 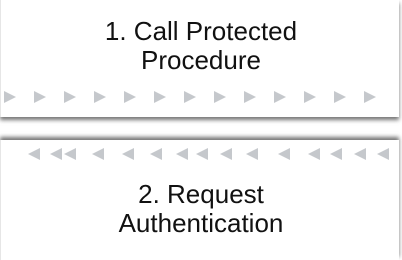 I want to click on right-arrow-row, so click(x=190, y=97).